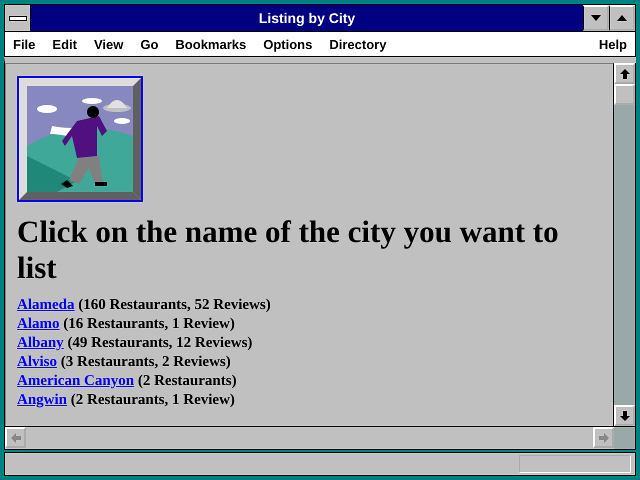  I want to click on scroll-down-button, so click(624, 415).